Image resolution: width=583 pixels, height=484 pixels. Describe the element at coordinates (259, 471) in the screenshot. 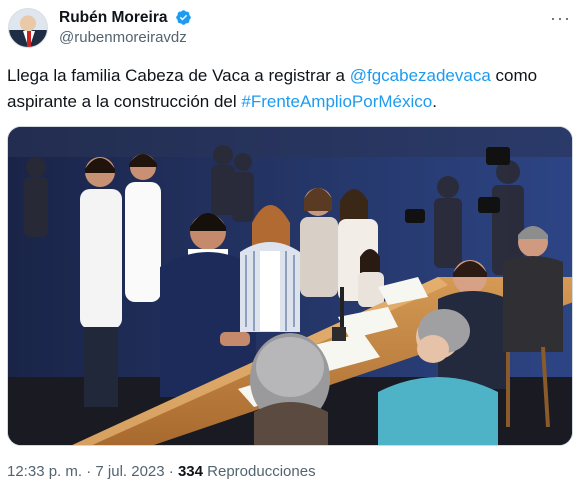

I see `views-label: Reproducciones` at that location.